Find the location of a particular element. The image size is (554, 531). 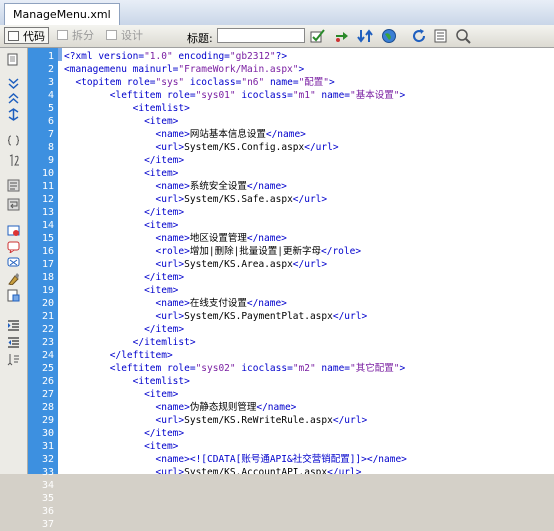

line-number: 35 is located at coordinates (47, 498).